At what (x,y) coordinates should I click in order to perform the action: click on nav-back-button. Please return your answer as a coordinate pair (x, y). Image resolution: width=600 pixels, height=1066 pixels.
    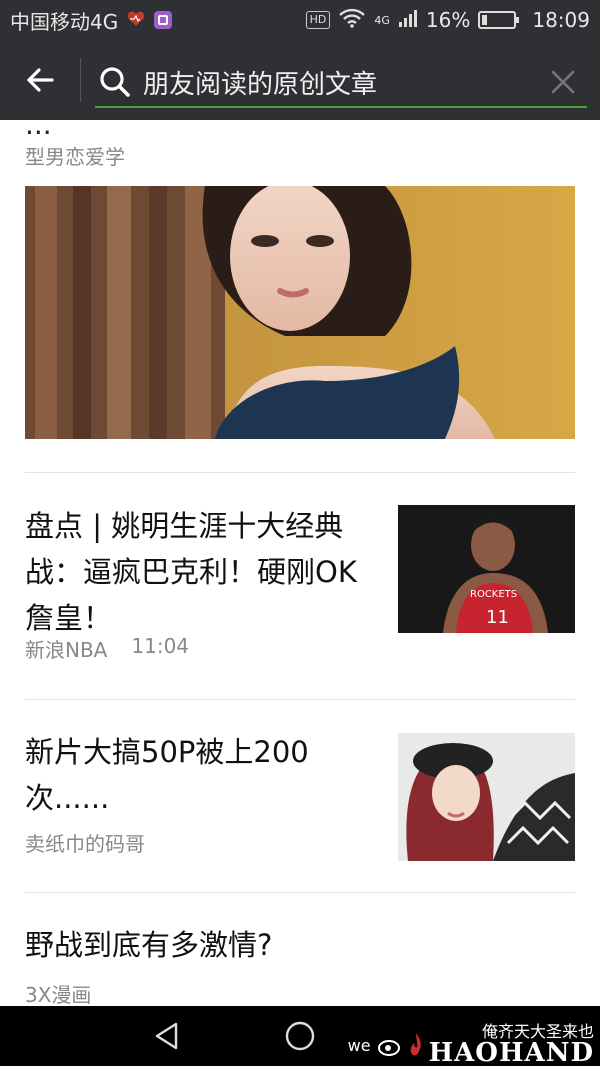
    Looking at the image, I should click on (167, 1036).